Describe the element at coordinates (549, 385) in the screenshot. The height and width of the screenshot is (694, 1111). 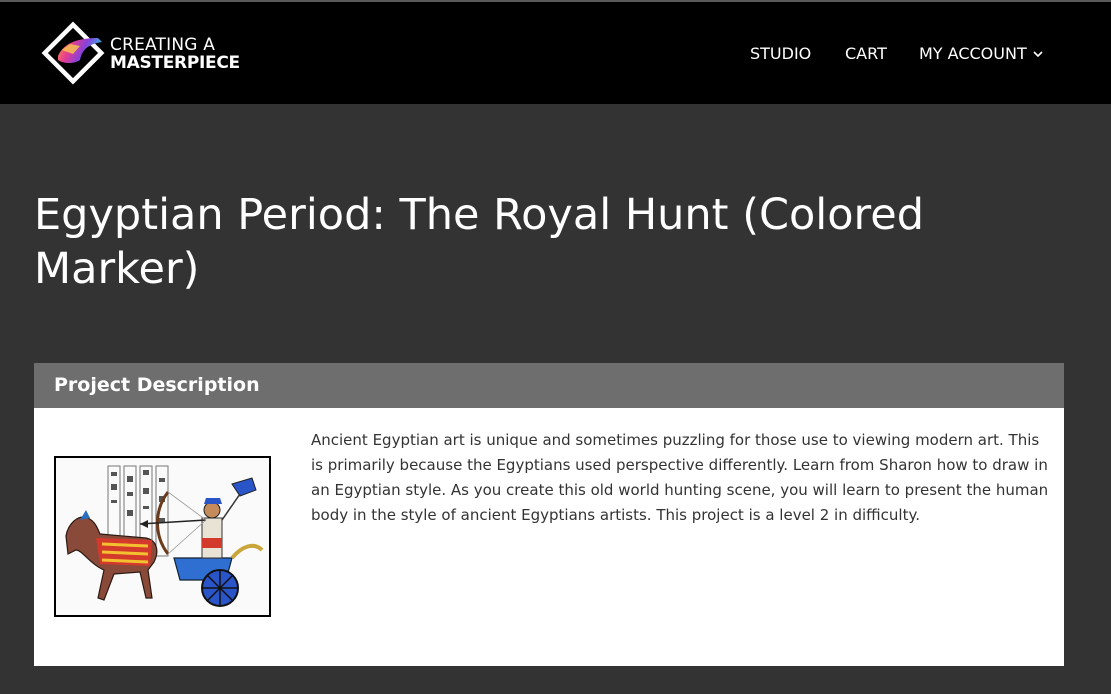
I see `card-header: Project Description` at that location.